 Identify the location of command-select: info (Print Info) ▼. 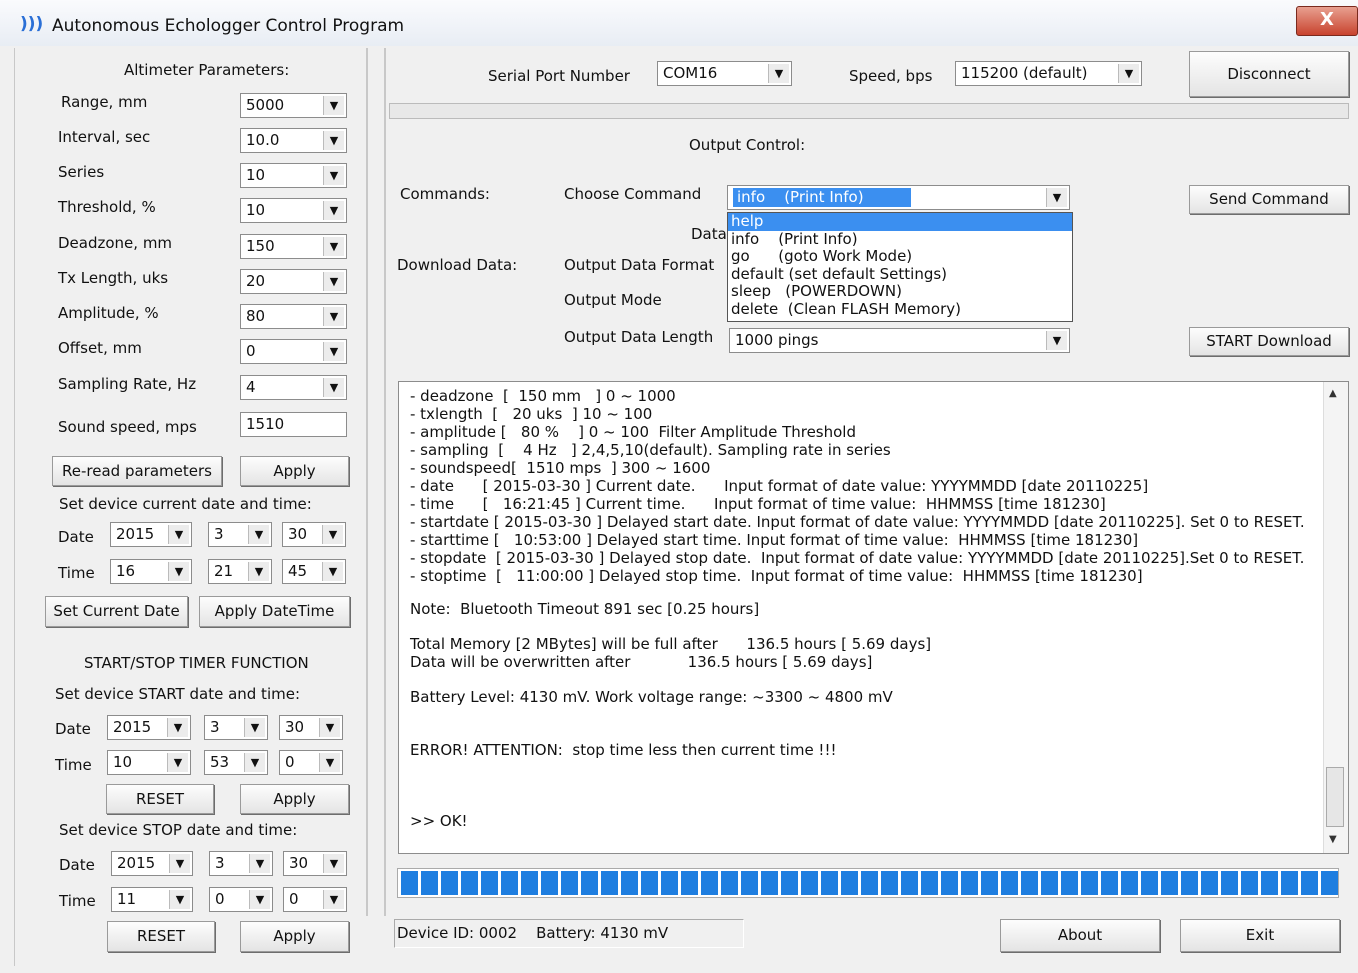
(898, 197).